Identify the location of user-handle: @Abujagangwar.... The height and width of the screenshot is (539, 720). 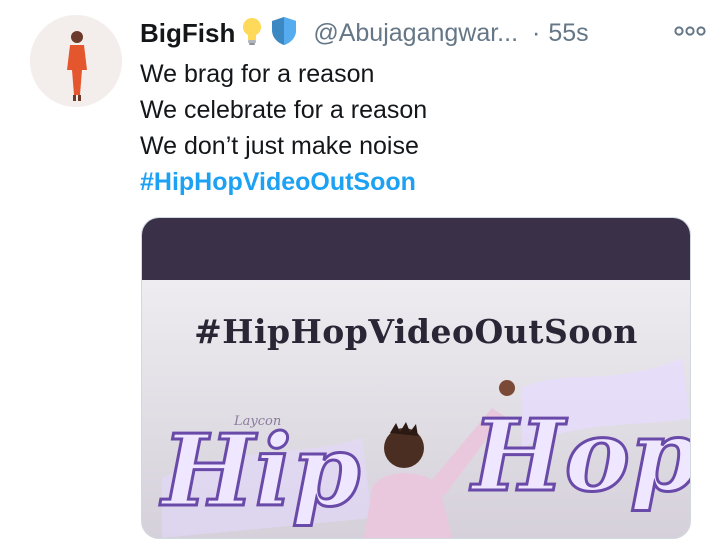
(415, 33).